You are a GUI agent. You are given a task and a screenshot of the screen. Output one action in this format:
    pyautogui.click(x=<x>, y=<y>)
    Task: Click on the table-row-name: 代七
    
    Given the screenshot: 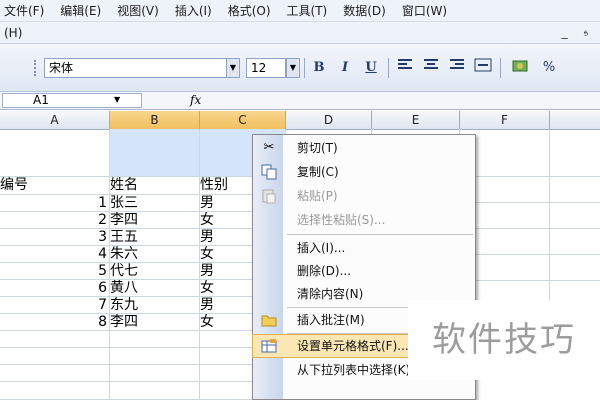 What is the action you would take?
    pyautogui.click(x=155, y=271)
    